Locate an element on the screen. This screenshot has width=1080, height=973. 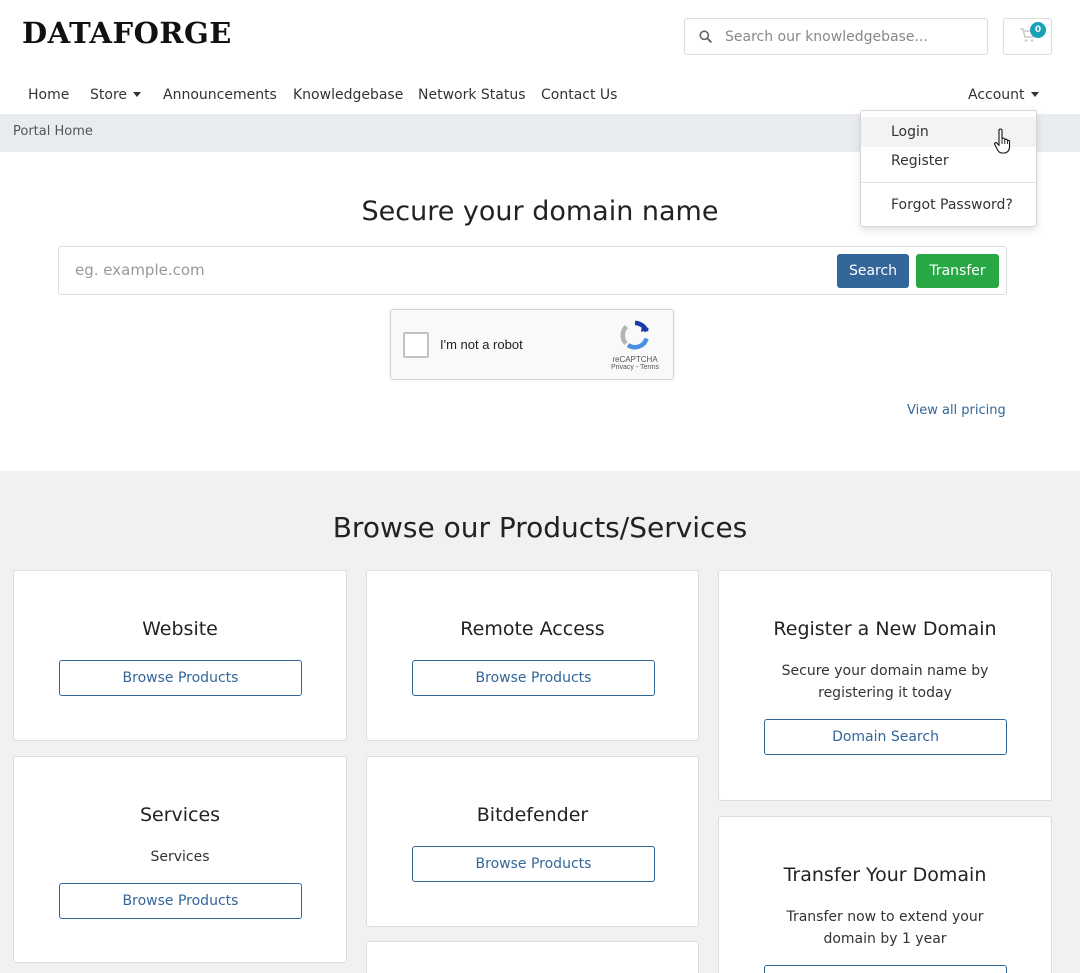
card-title: Transfer Your Domain is located at coordinates (885, 875).